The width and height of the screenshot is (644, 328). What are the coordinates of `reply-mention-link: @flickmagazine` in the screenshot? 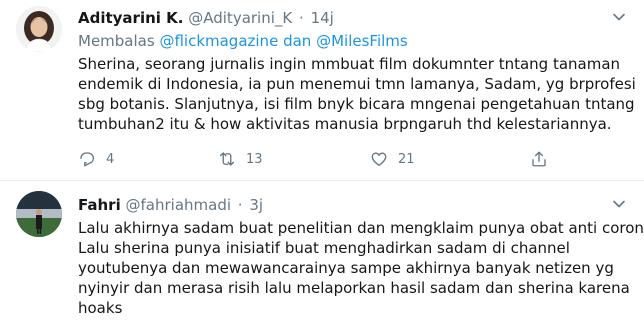 It's located at (218, 41).